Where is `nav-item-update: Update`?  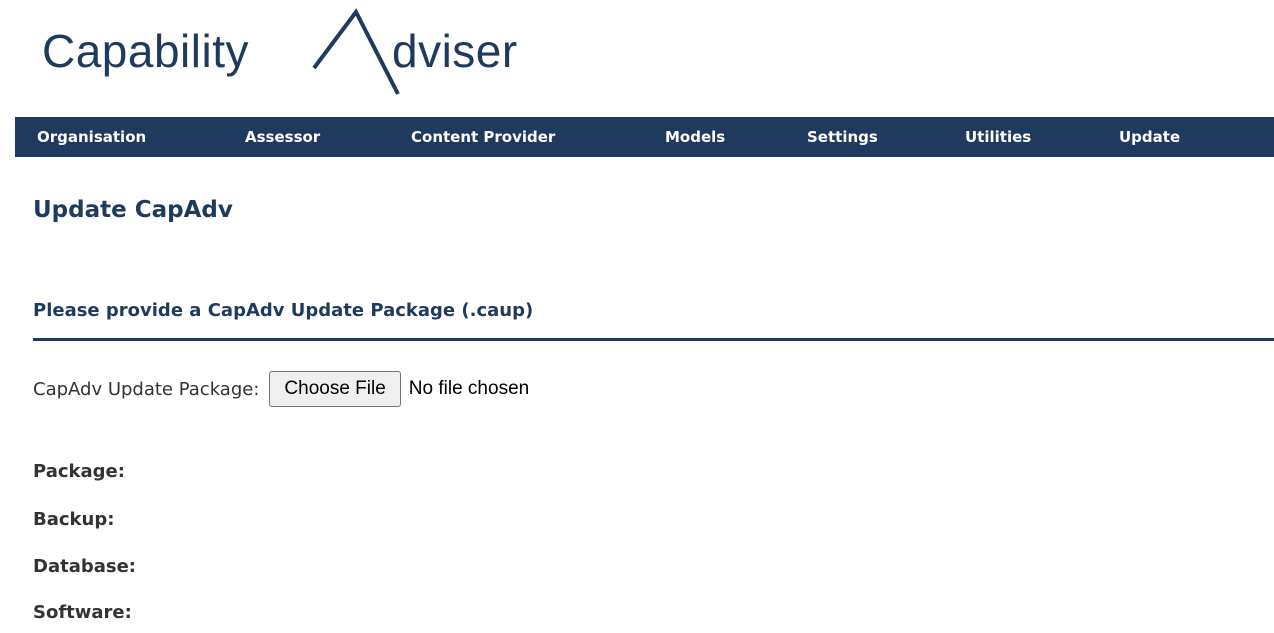
nav-item-update: Update is located at coordinates (1149, 137).